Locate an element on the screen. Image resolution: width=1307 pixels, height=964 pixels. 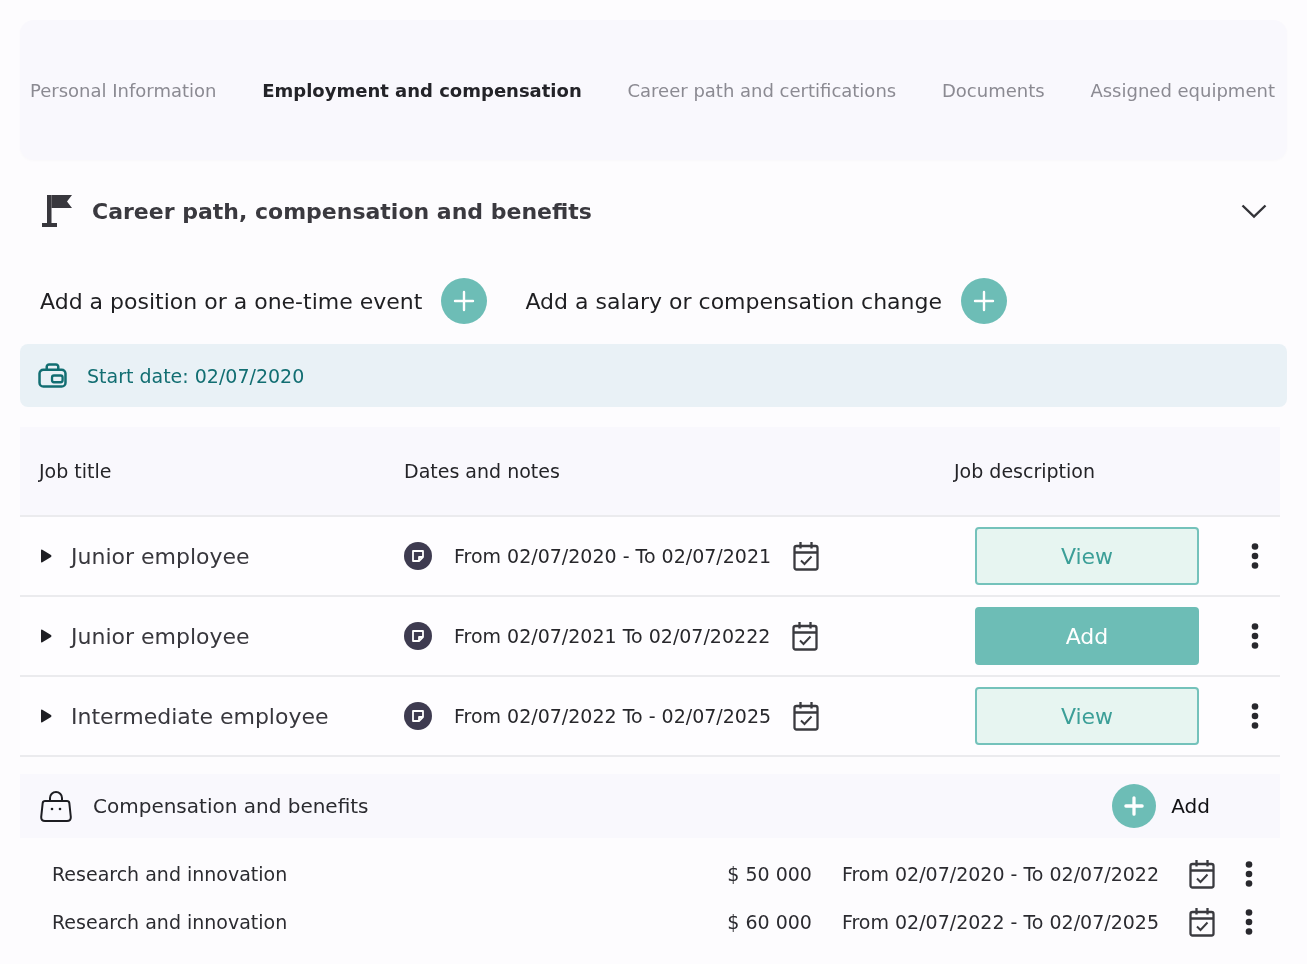
tab: Assigned equipment is located at coordinates (1182, 90).